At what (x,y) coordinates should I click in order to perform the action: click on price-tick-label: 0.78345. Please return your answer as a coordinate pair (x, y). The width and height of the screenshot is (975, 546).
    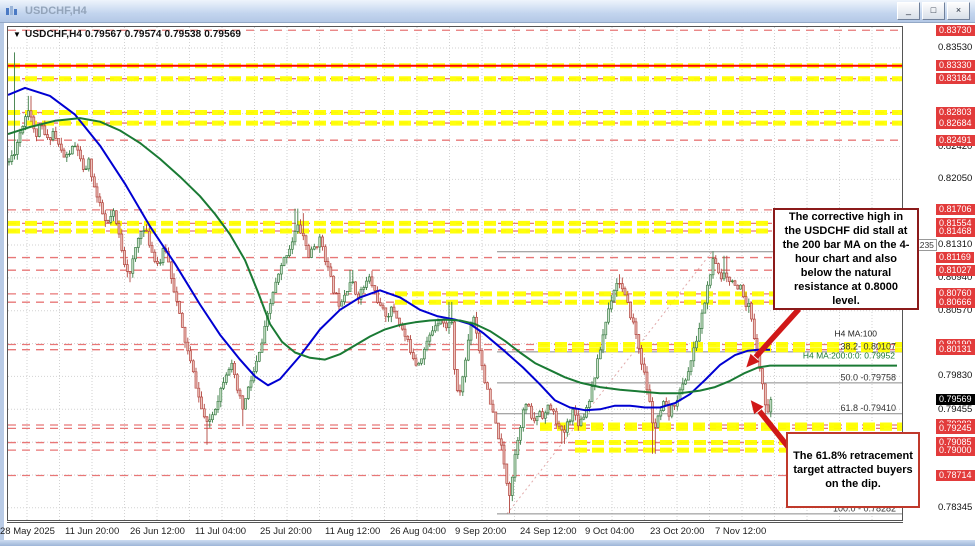
    Looking at the image, I should click on (955, 508).